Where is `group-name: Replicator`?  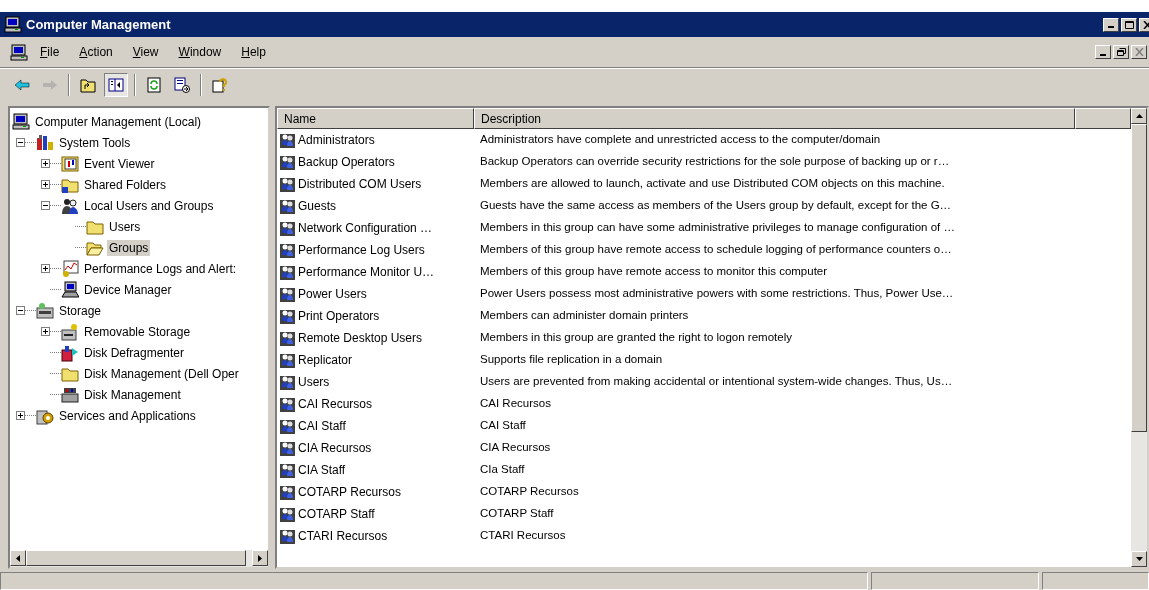
group-name: Replicator is located at coordinates (325, 360).